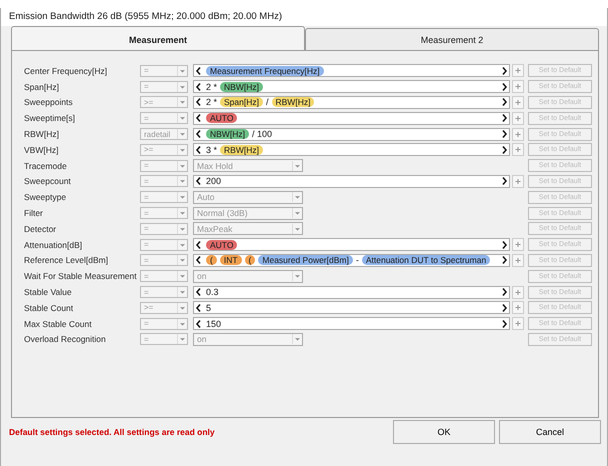 The height and width of the screenshot is (466, 608). I want to click on parameter-label: Stable Value, so click(48, 292).